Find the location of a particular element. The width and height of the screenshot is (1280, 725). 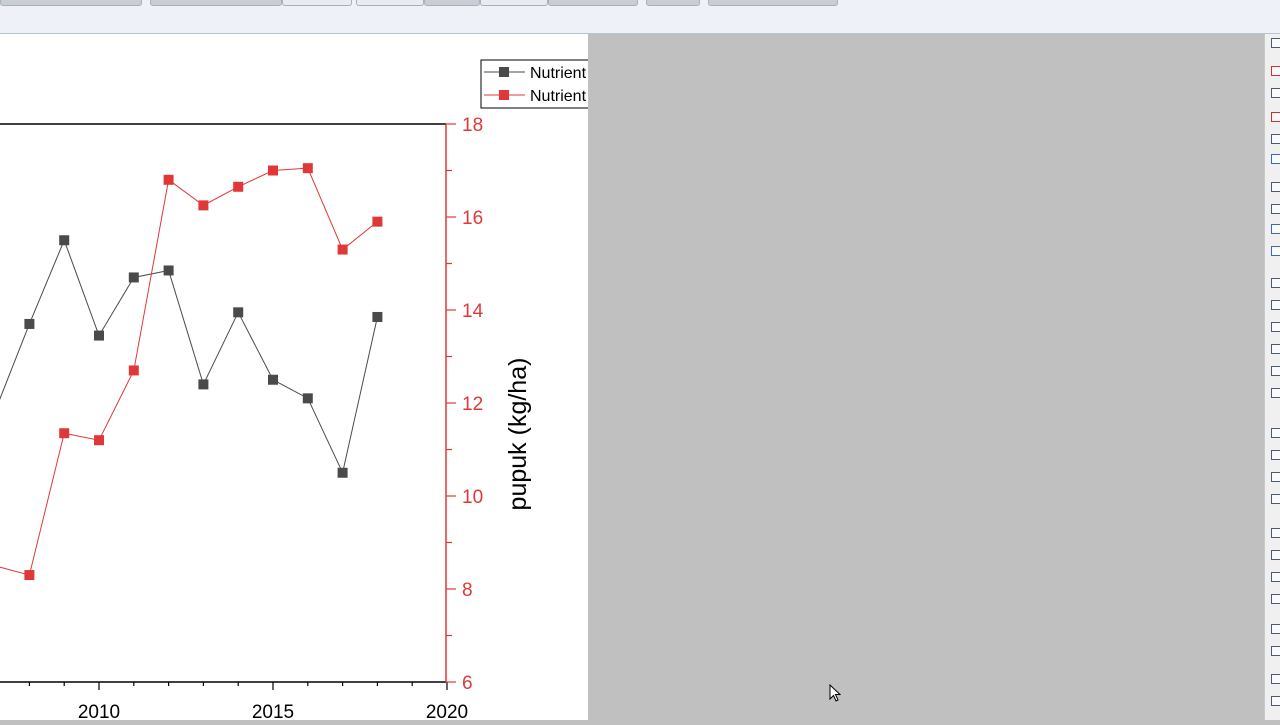

y-tick-label: 12 is located at coordinates (472, 404).